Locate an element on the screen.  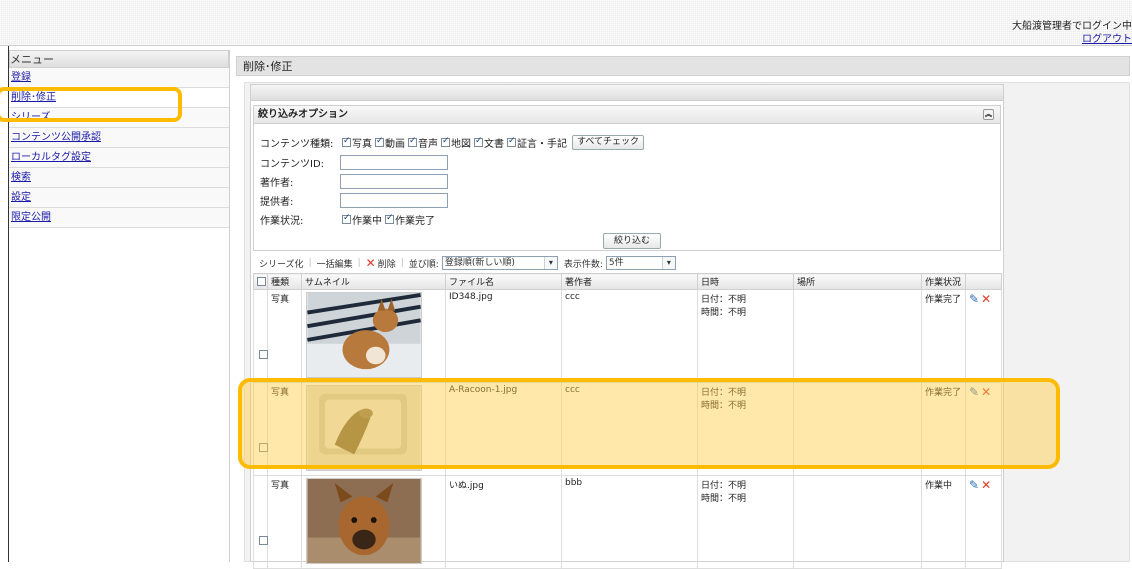
chevron-down-icon: ▾ is located at coordinates (668, 263).